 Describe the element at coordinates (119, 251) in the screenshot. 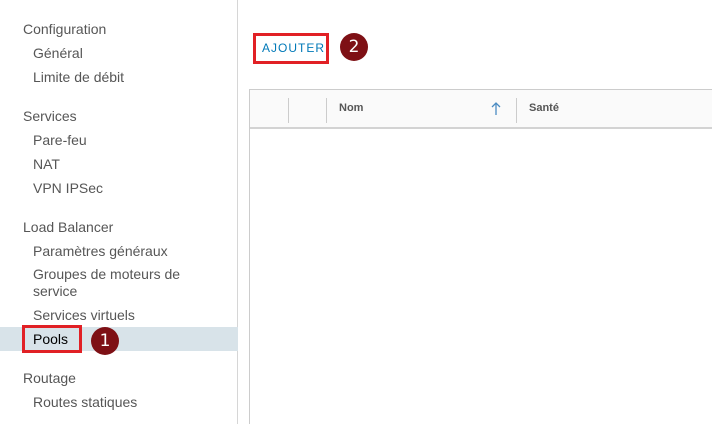

I see `sidebar-item-general-settings: Paramètres généraux` at that location.